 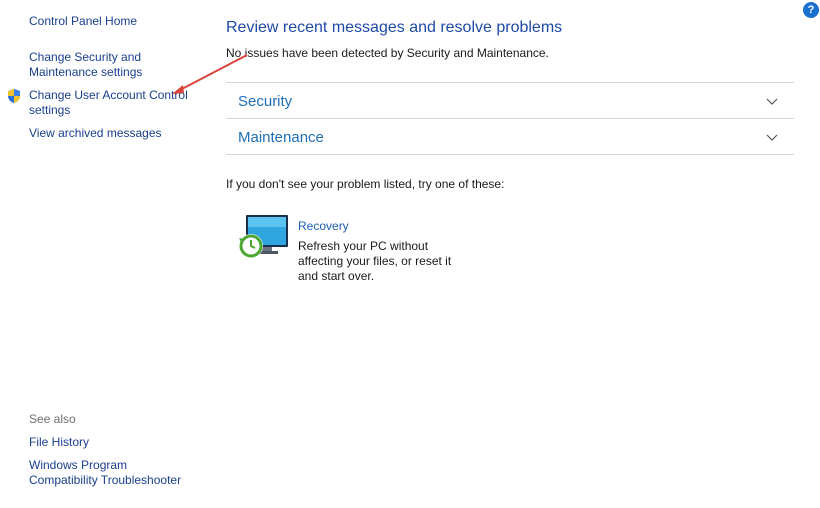 What do you see at coordinates (323, 226) in the screenshot?
I see `recovery-link: Recovery` at bounding box center [323, 226].